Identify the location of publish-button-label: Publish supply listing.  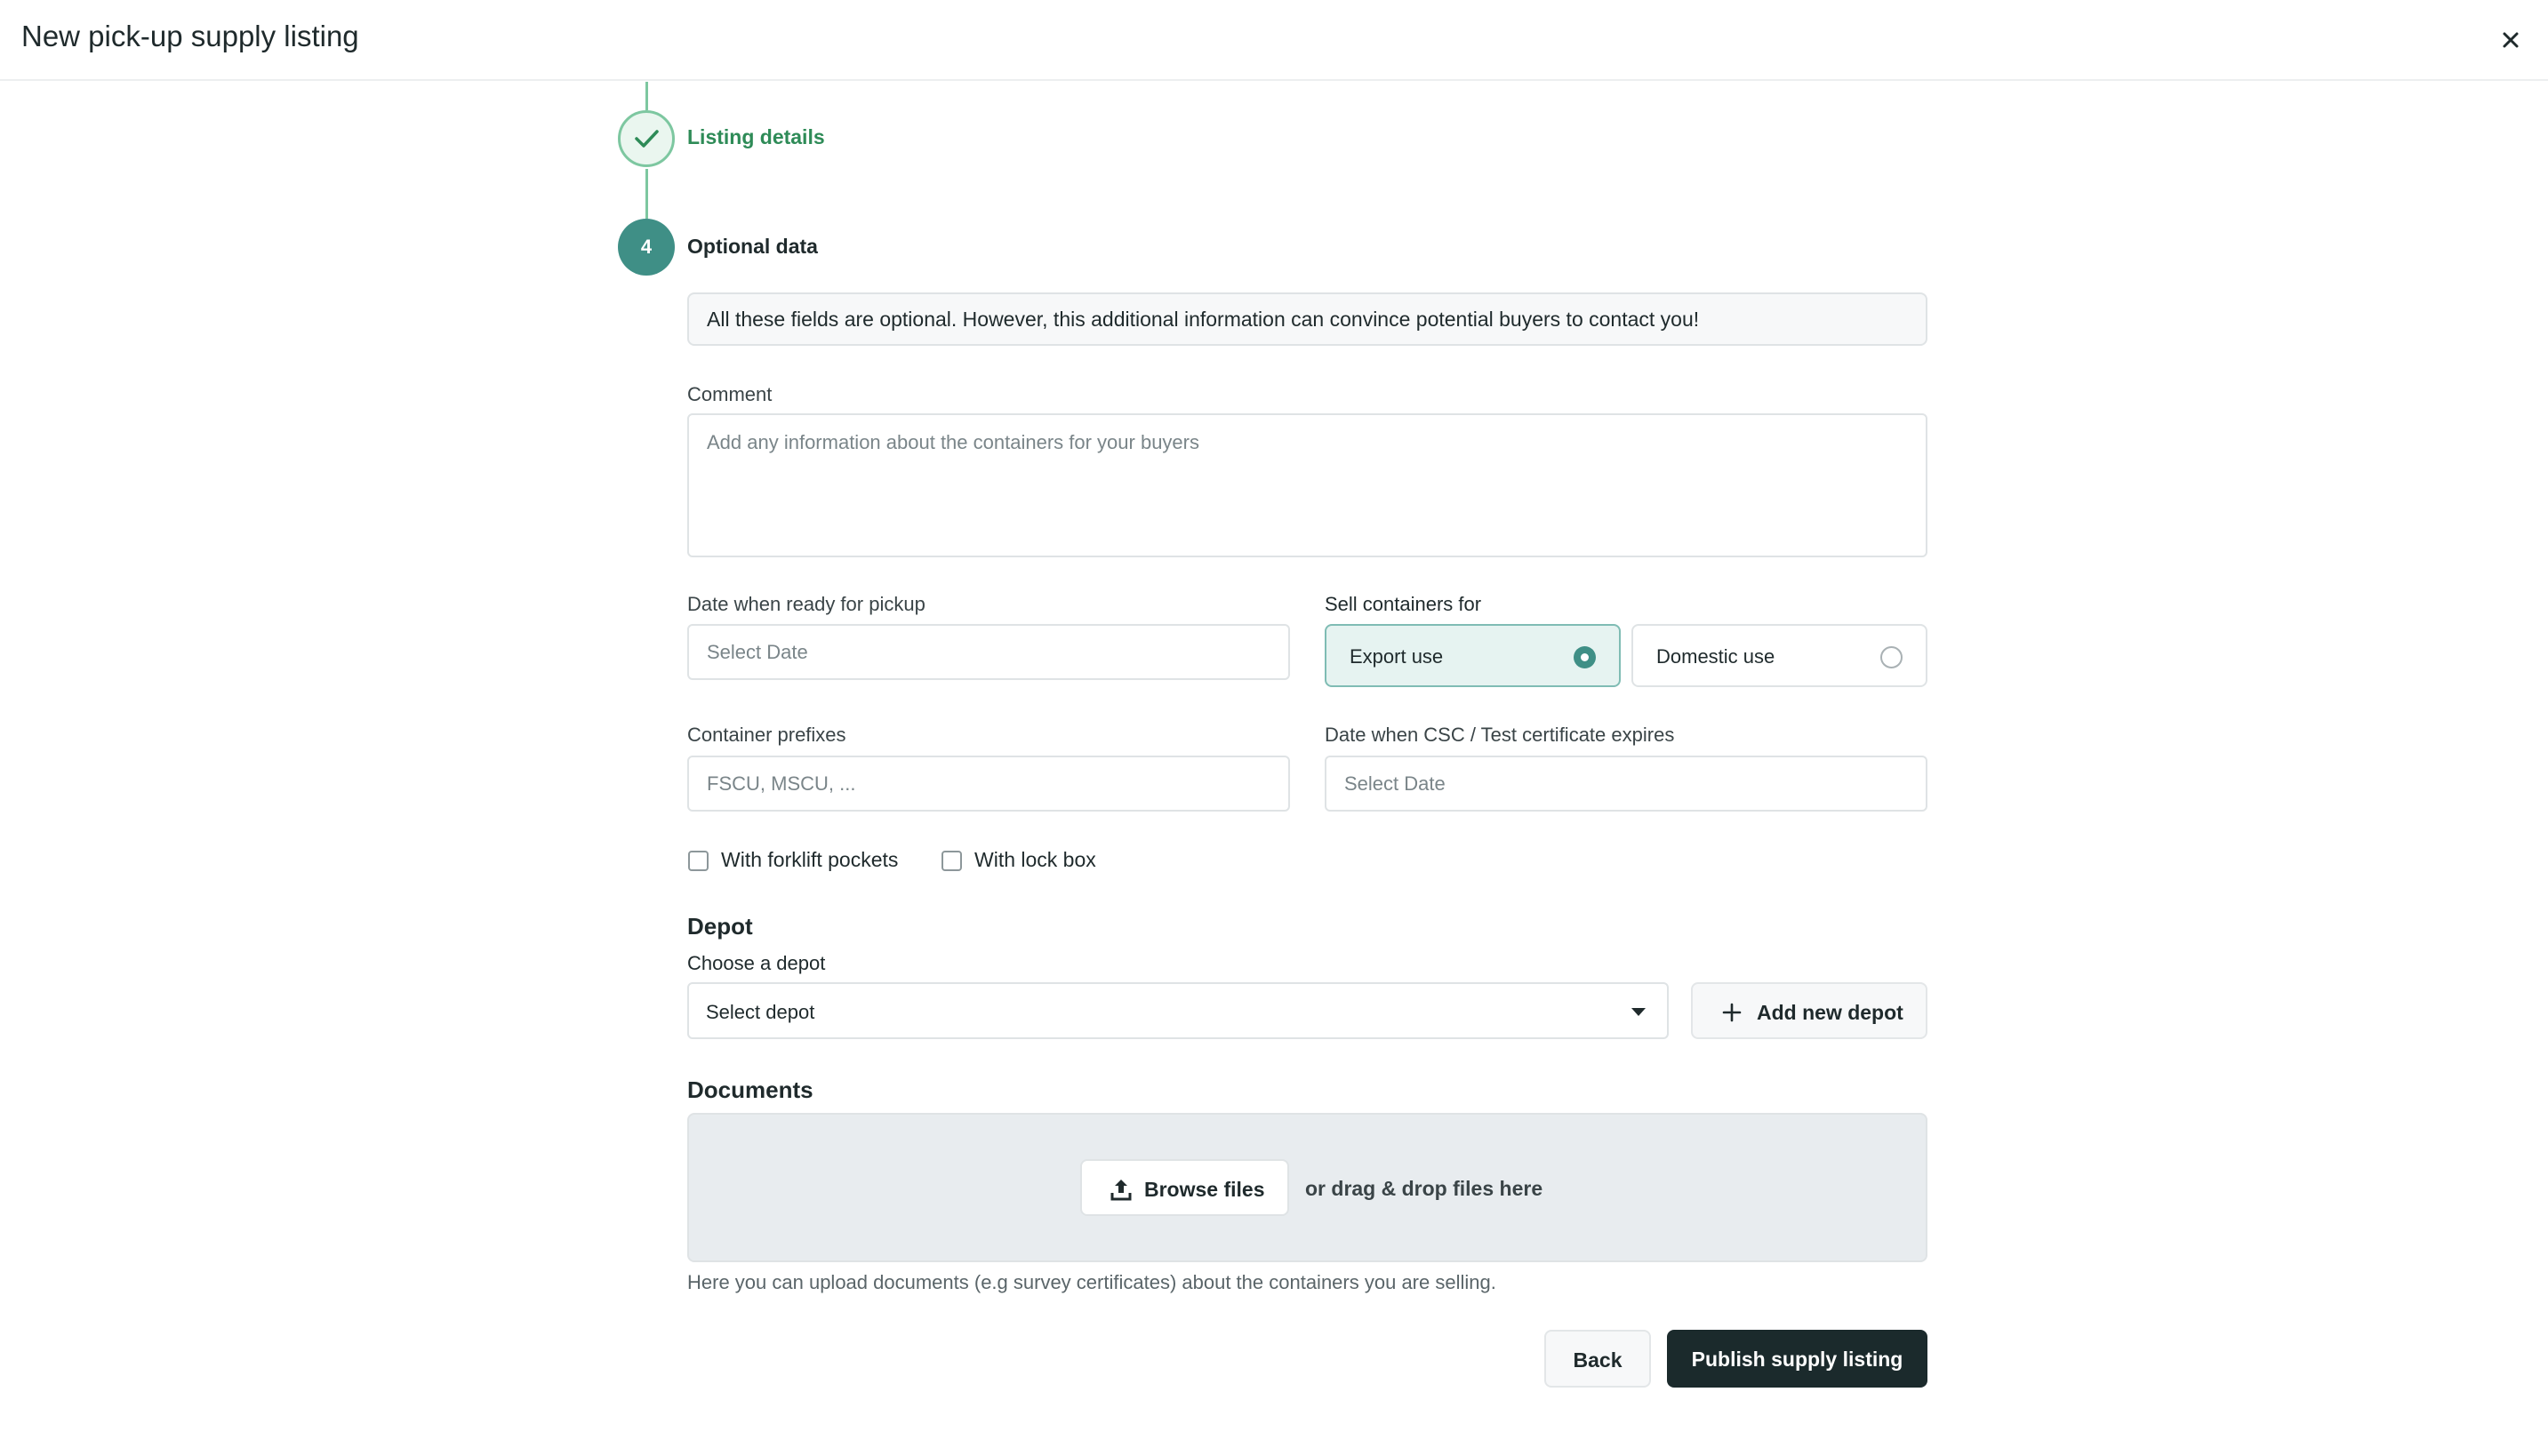
(1797, 1359).